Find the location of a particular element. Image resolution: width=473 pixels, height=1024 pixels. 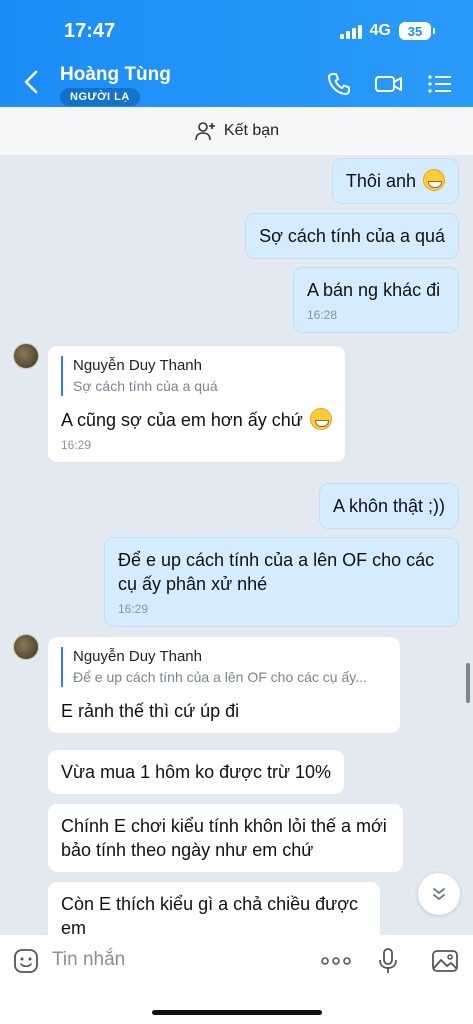

message-bubble-mine: A khôn thật ;)) is located at coordinates (388, 506).